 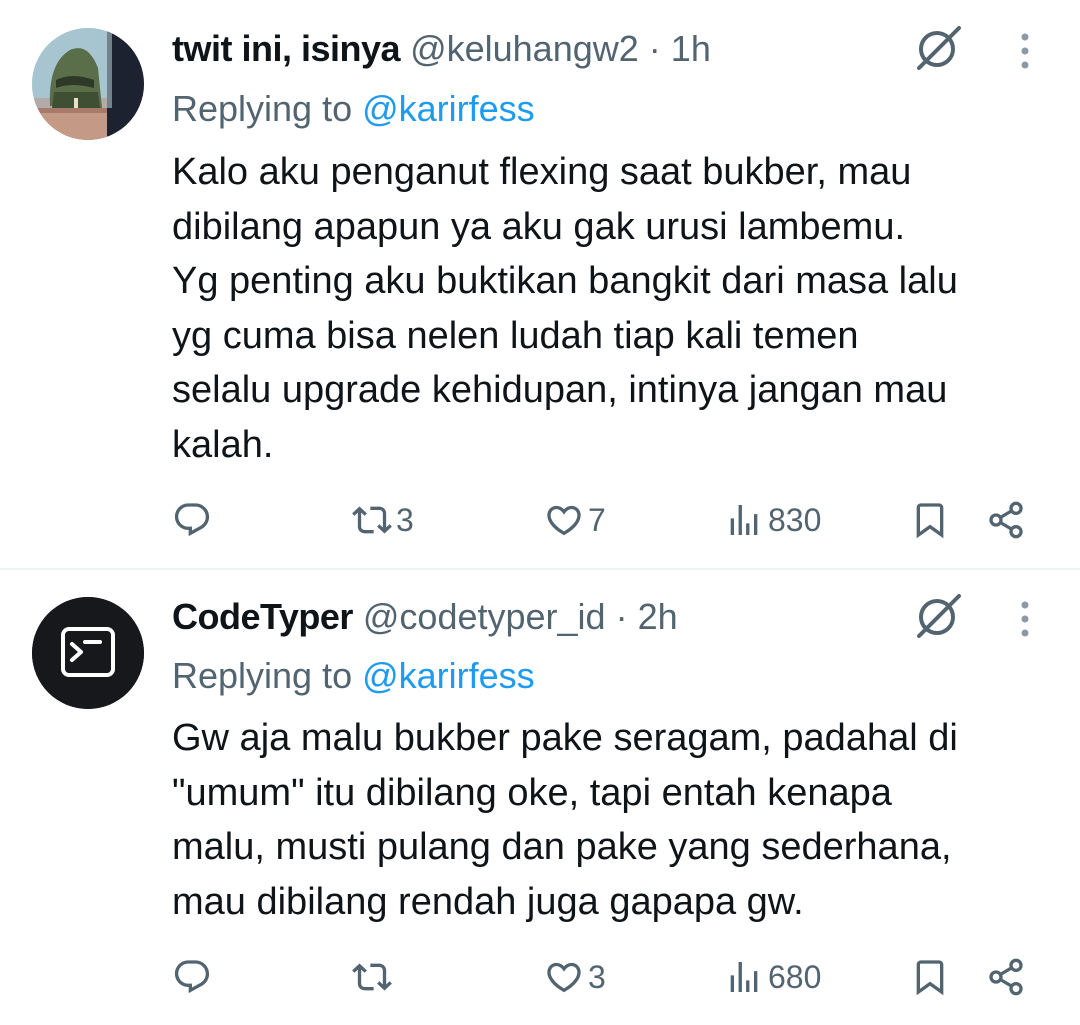 I want to click on tweet-header: twit ini, isinya @keluhangw2 · 1h, so click(x=441, y=49).